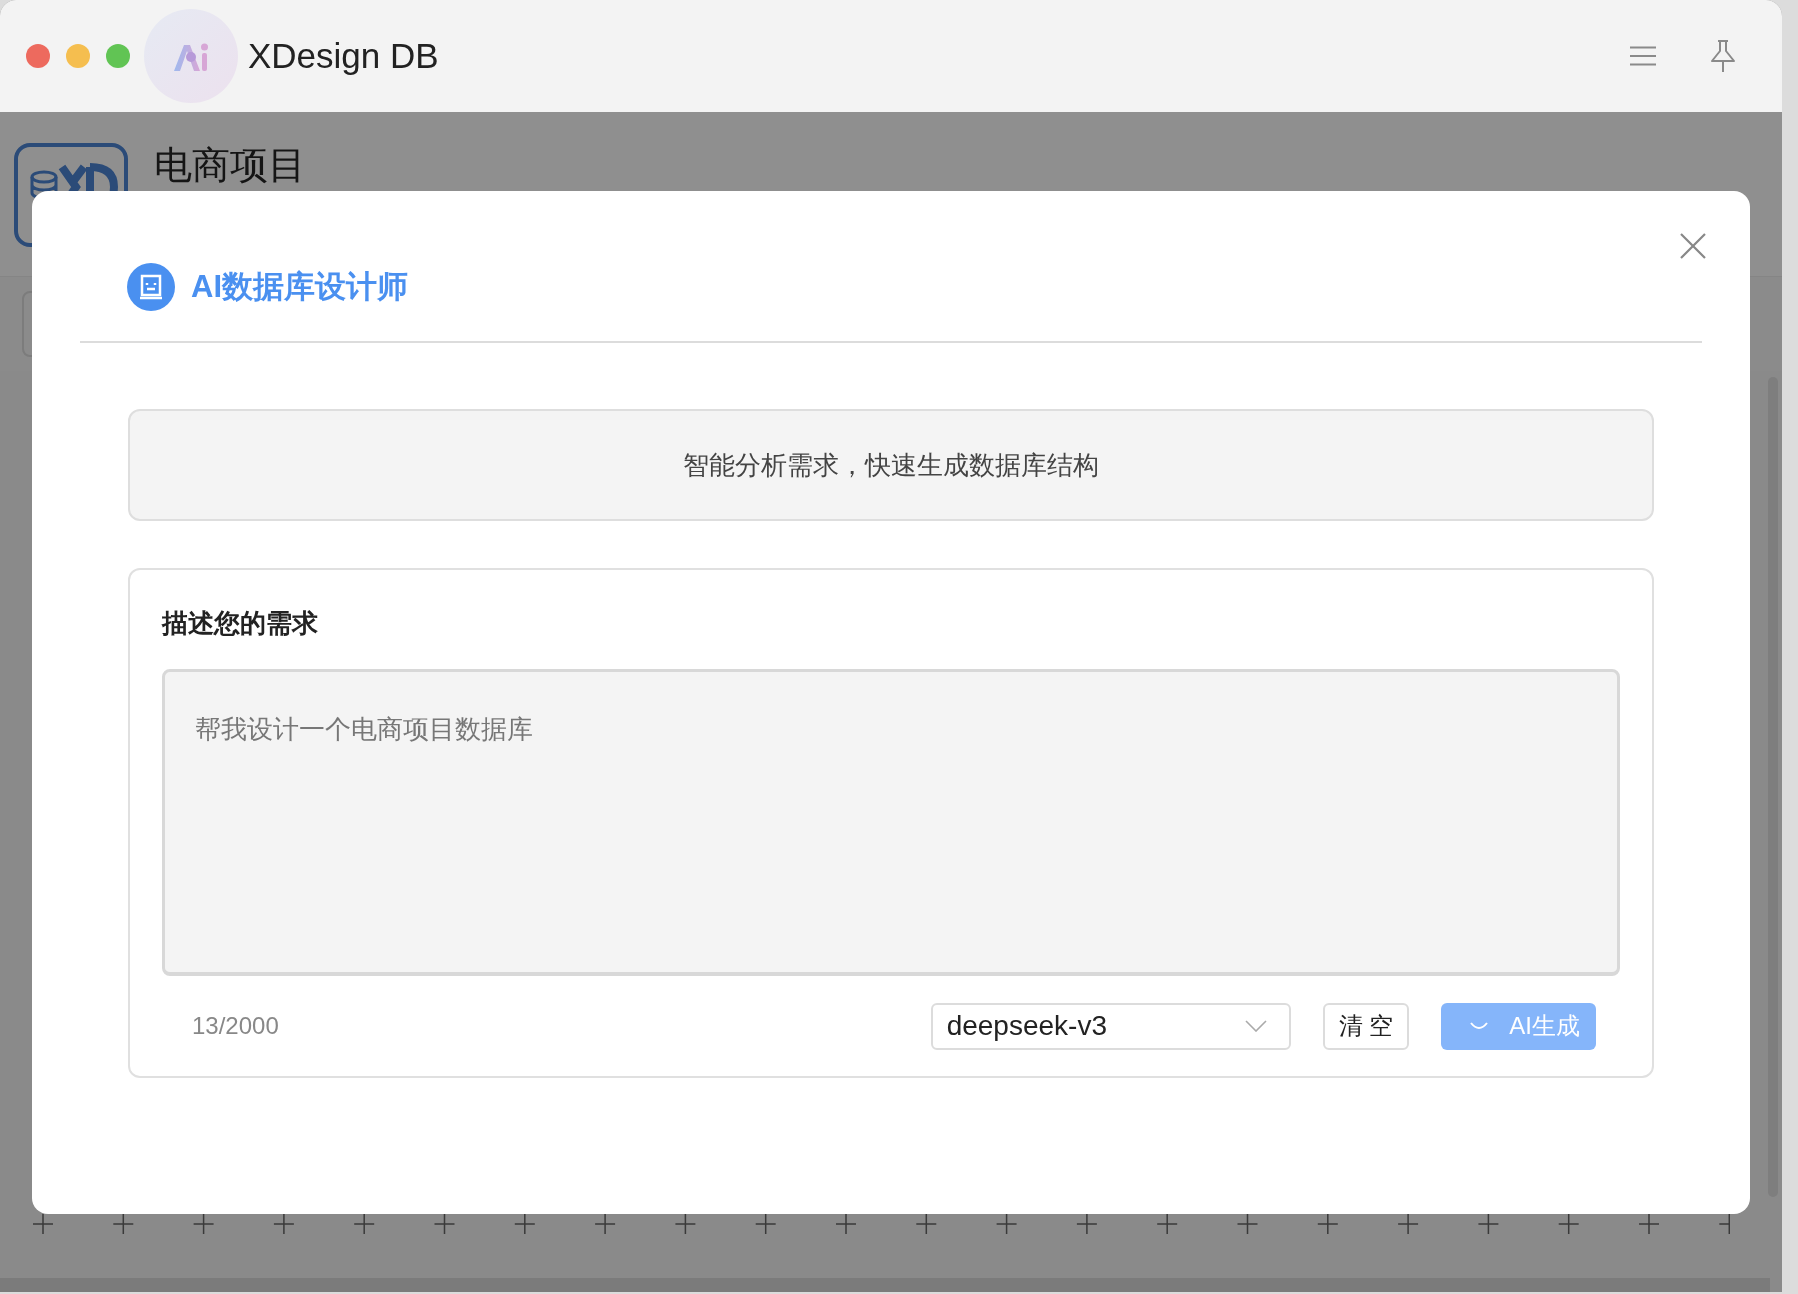  Describe the element at coordinates (1366, 1026) in the screenshot. I see `clear-button: 清 空` at that location.